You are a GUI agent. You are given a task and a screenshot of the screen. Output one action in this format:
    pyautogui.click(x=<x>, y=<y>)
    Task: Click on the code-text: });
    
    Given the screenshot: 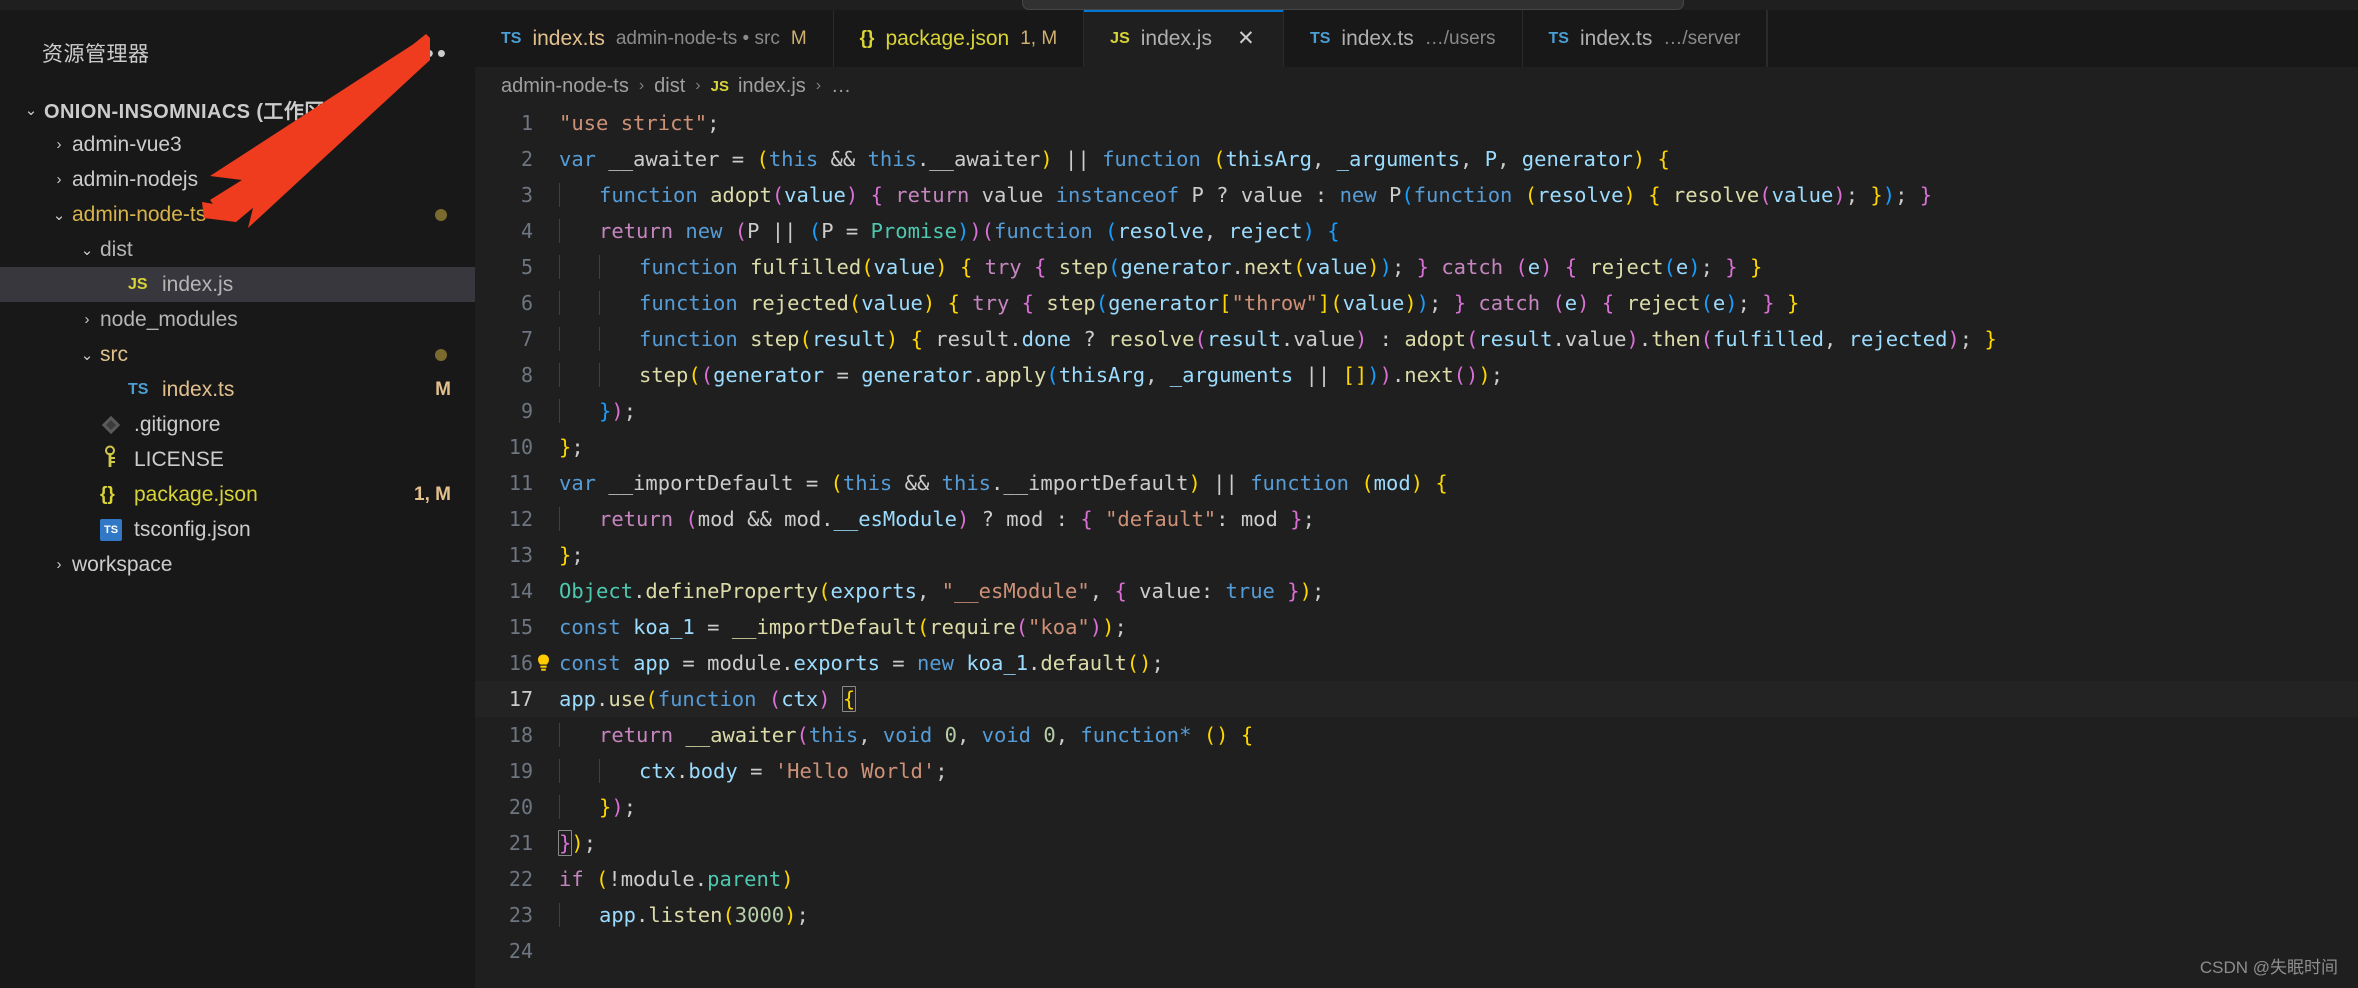 What is the action you would take?
    pyautogui.click(x=577, y=843)
    